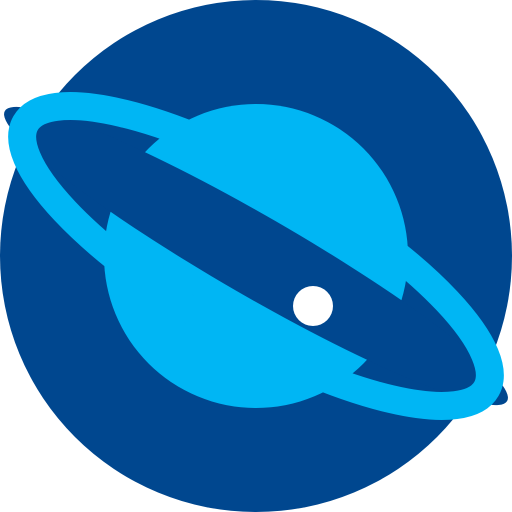 This screenshot has width=512, height=512. What do you see at coordinates (313, 306) in the screenshot?
I see `moon-dot` at bounding box center [313, 306].